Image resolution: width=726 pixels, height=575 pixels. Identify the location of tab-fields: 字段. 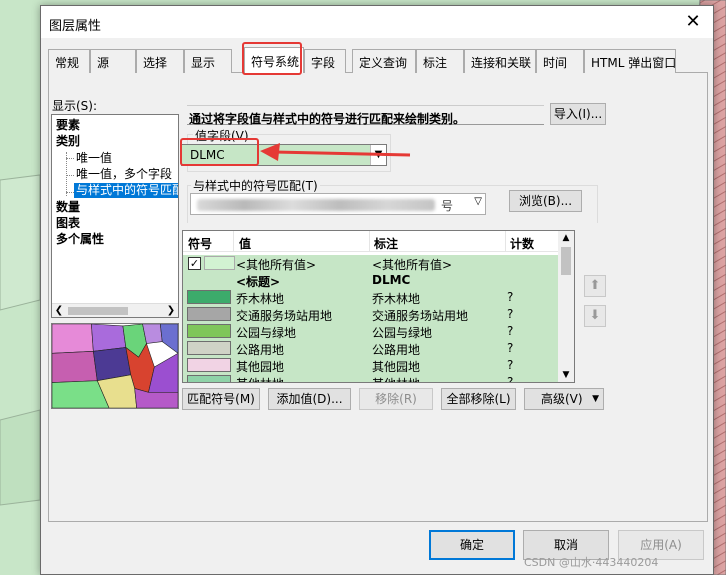
(325, 61).